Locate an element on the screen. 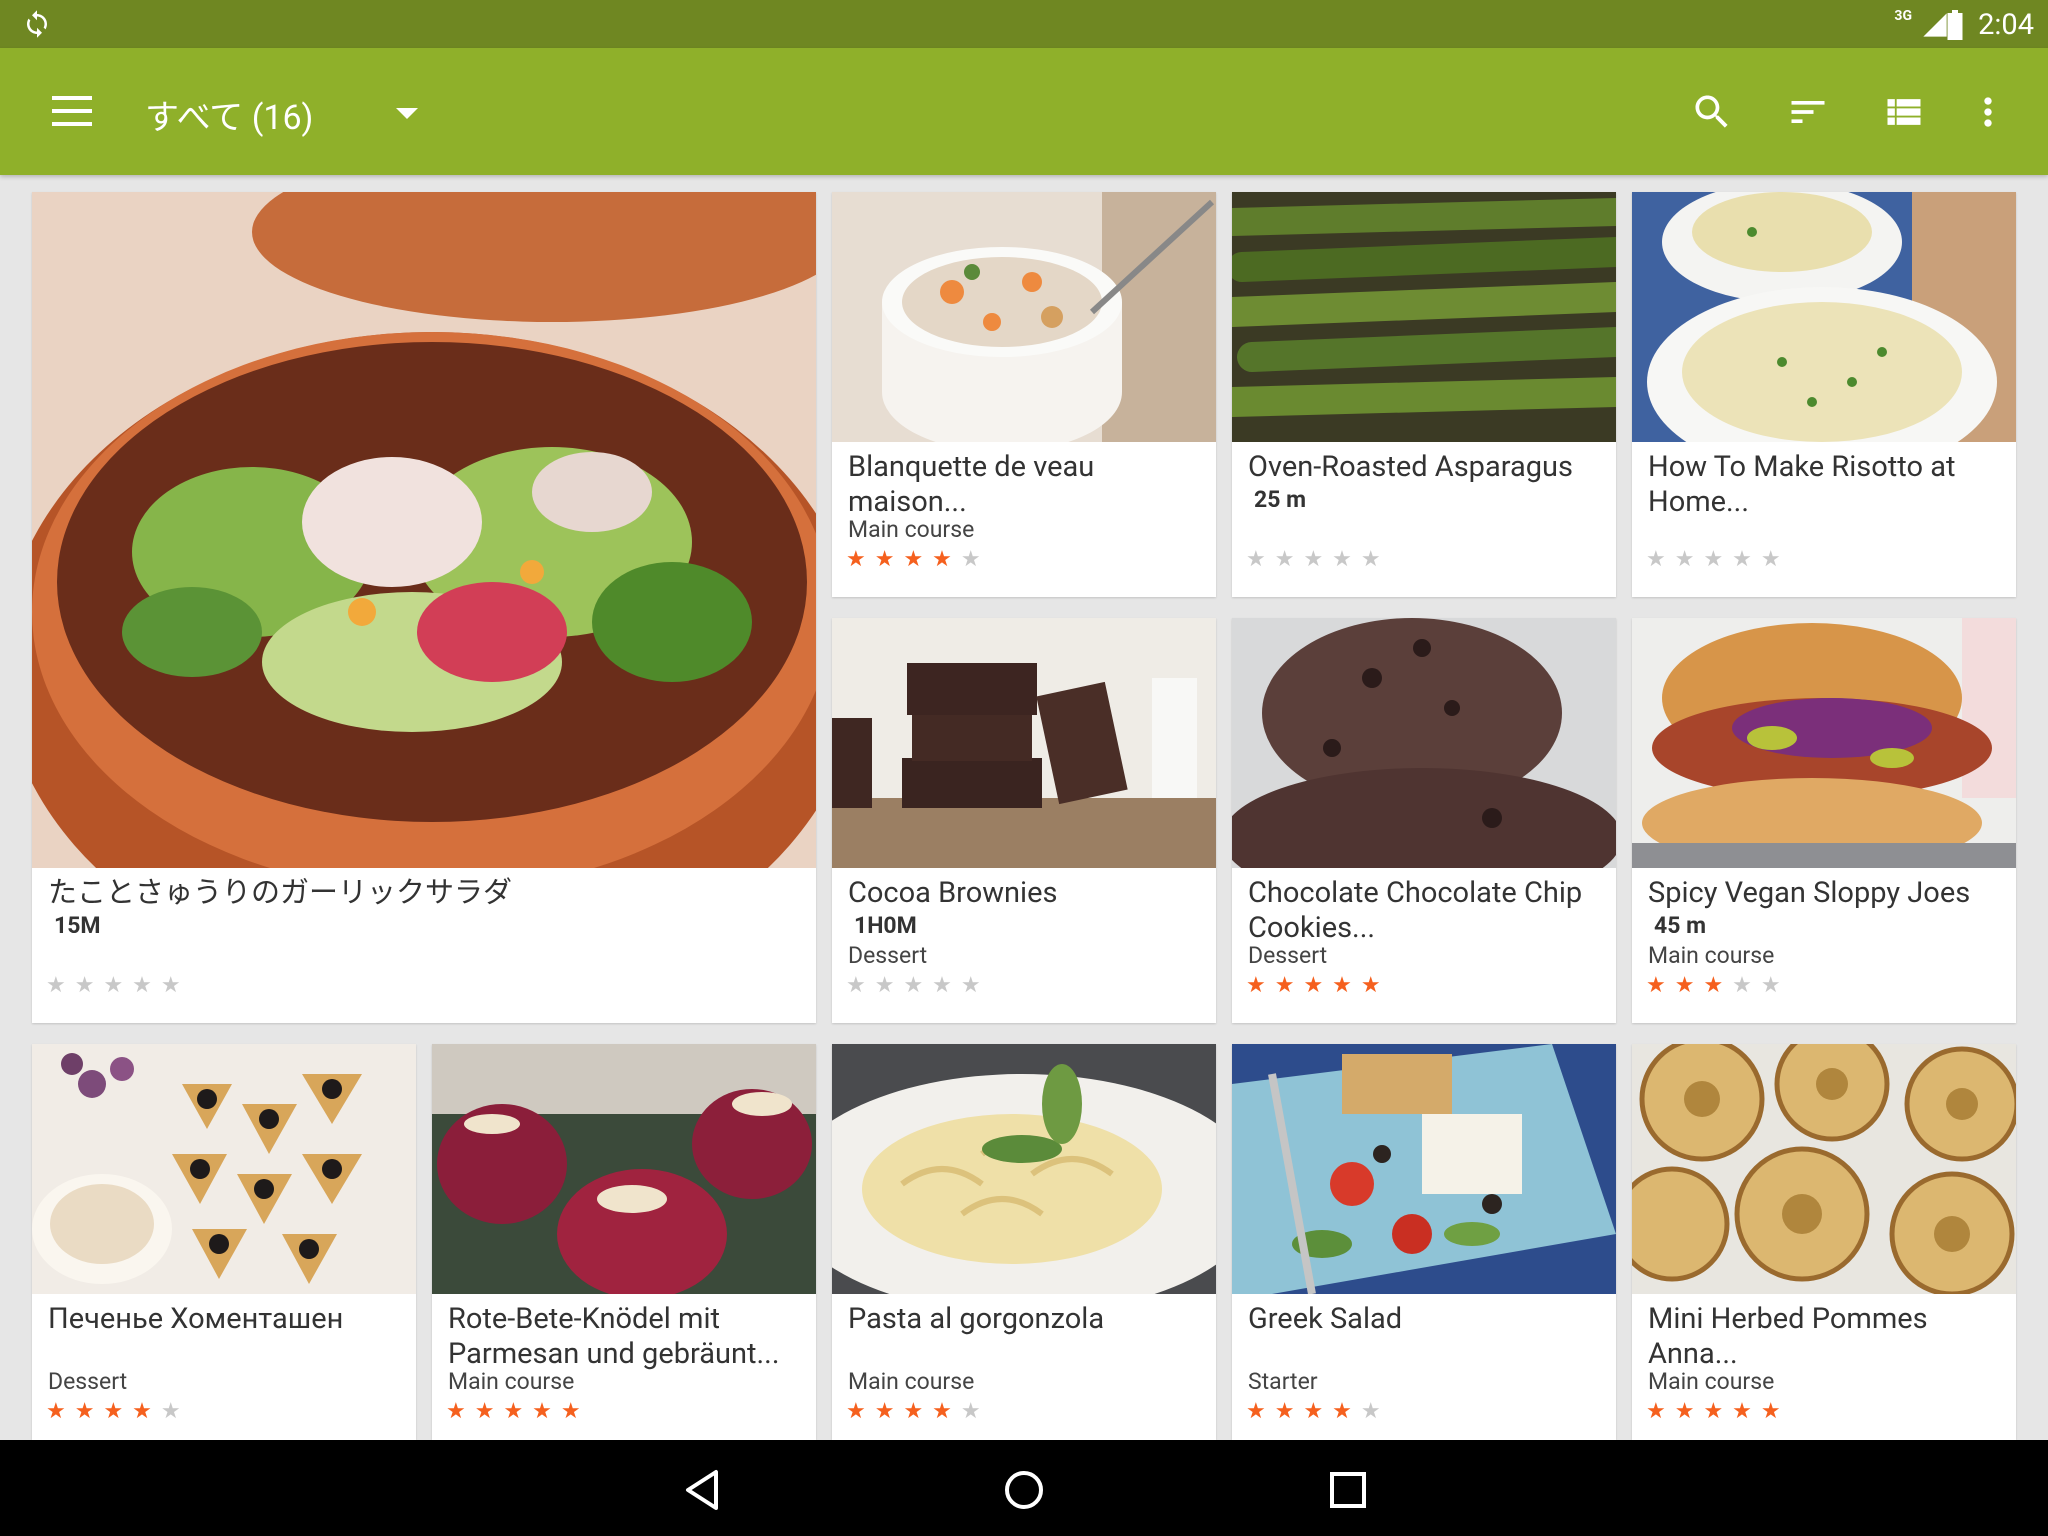 This screenshot has height=1536, width=2048. recipe-card: Cocoa Brownies 1H0M Dessert ★★★★★ is located at coordinates (1024, 820).